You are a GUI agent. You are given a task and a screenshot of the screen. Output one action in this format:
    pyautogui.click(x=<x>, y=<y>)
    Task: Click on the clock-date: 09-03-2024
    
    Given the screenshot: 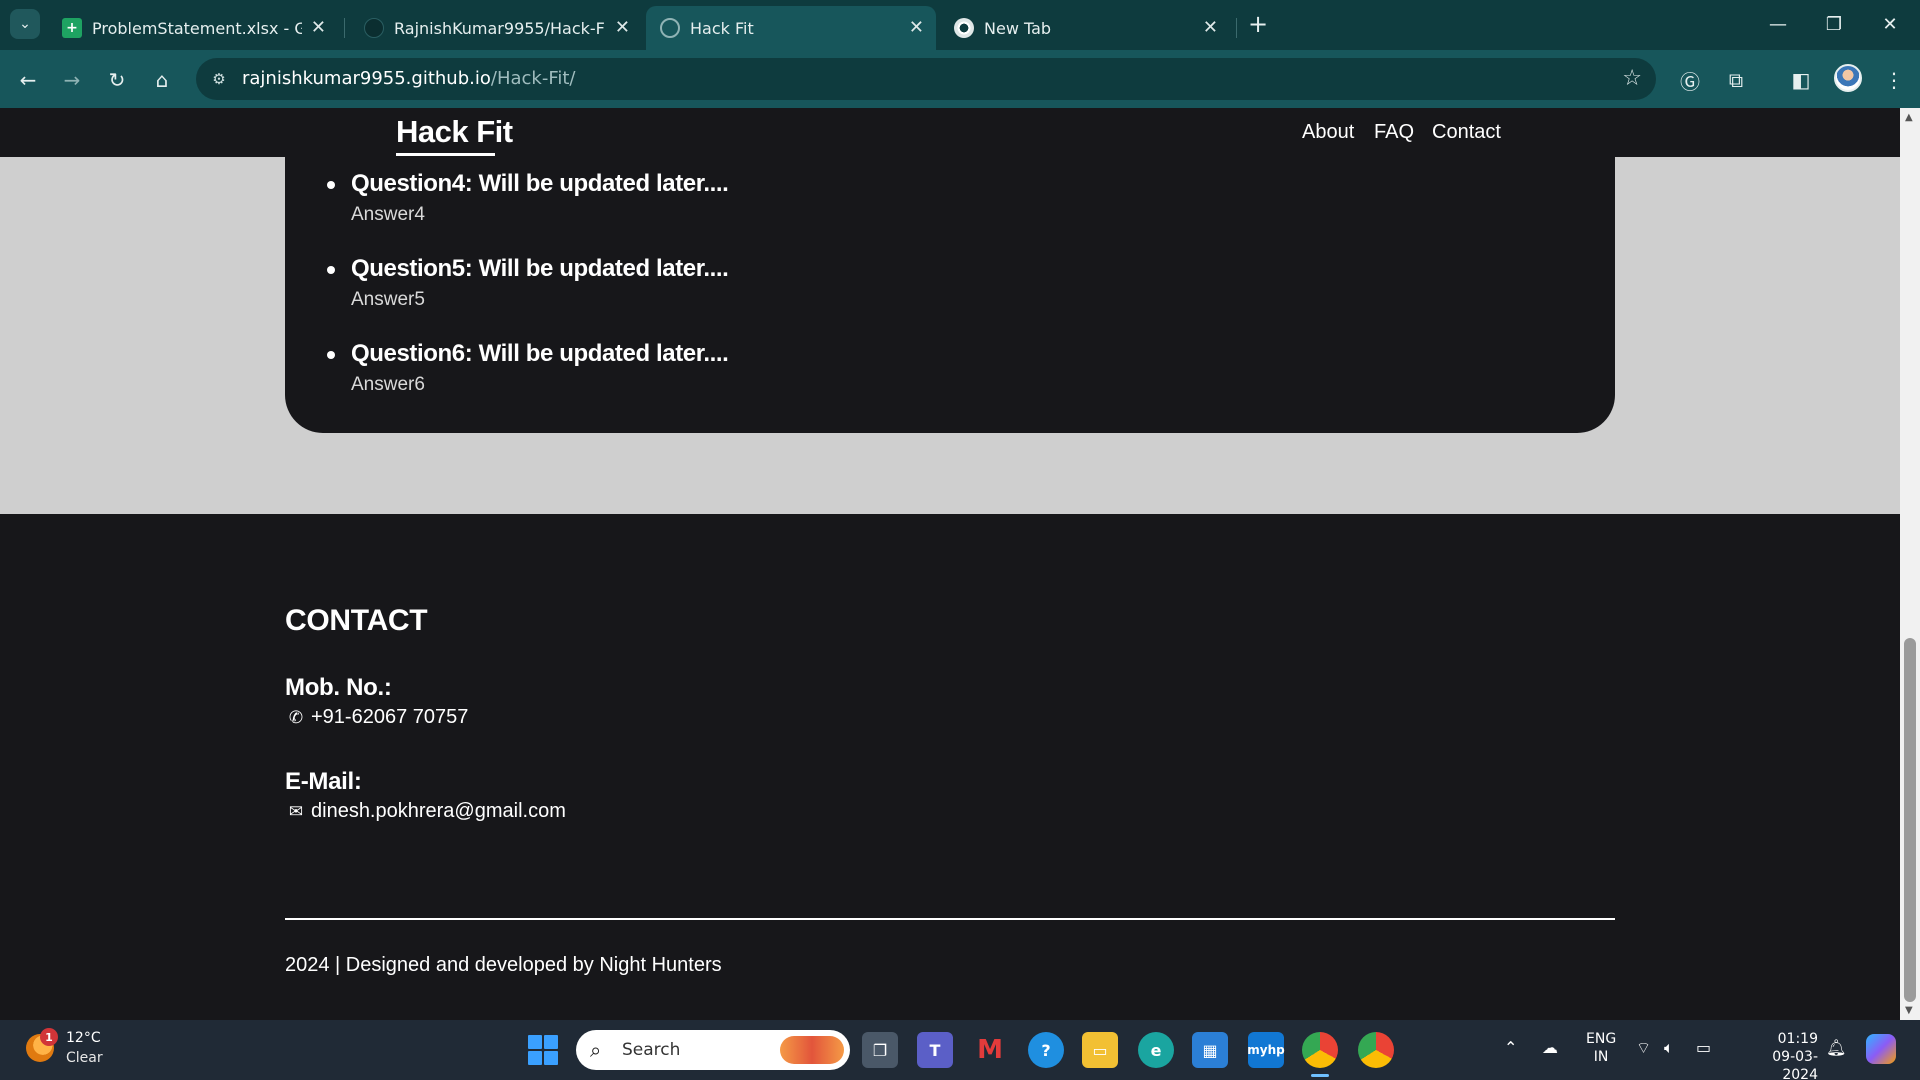 What is the action you would take?
    pyautogui.click(x=1795, y=1064)
    